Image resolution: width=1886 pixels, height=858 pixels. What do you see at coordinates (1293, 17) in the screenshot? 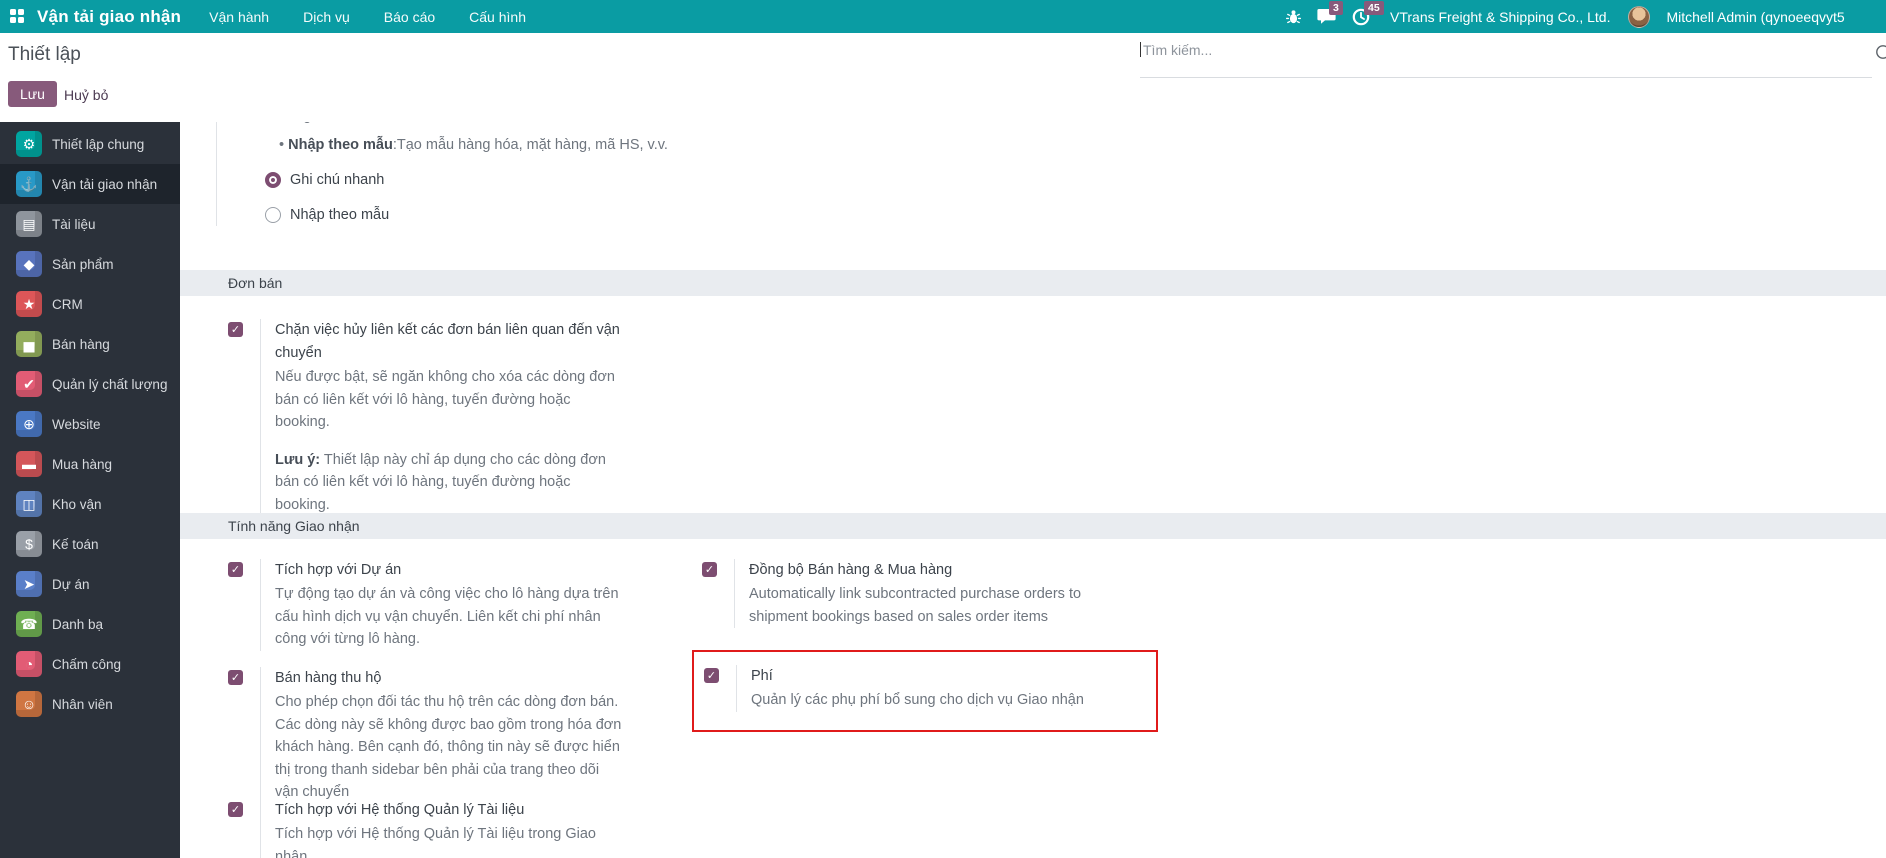
I see `debug-bug-icon` at bounding box center [1293, 17].